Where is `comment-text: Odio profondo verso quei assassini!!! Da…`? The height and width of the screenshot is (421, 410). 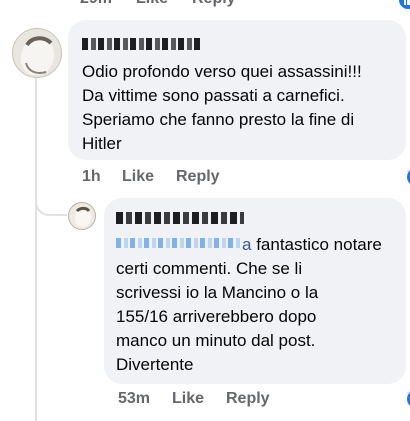 comment-text: Odio profondo verso quei assassini!!! Da… is located at coordinates (222, 107).